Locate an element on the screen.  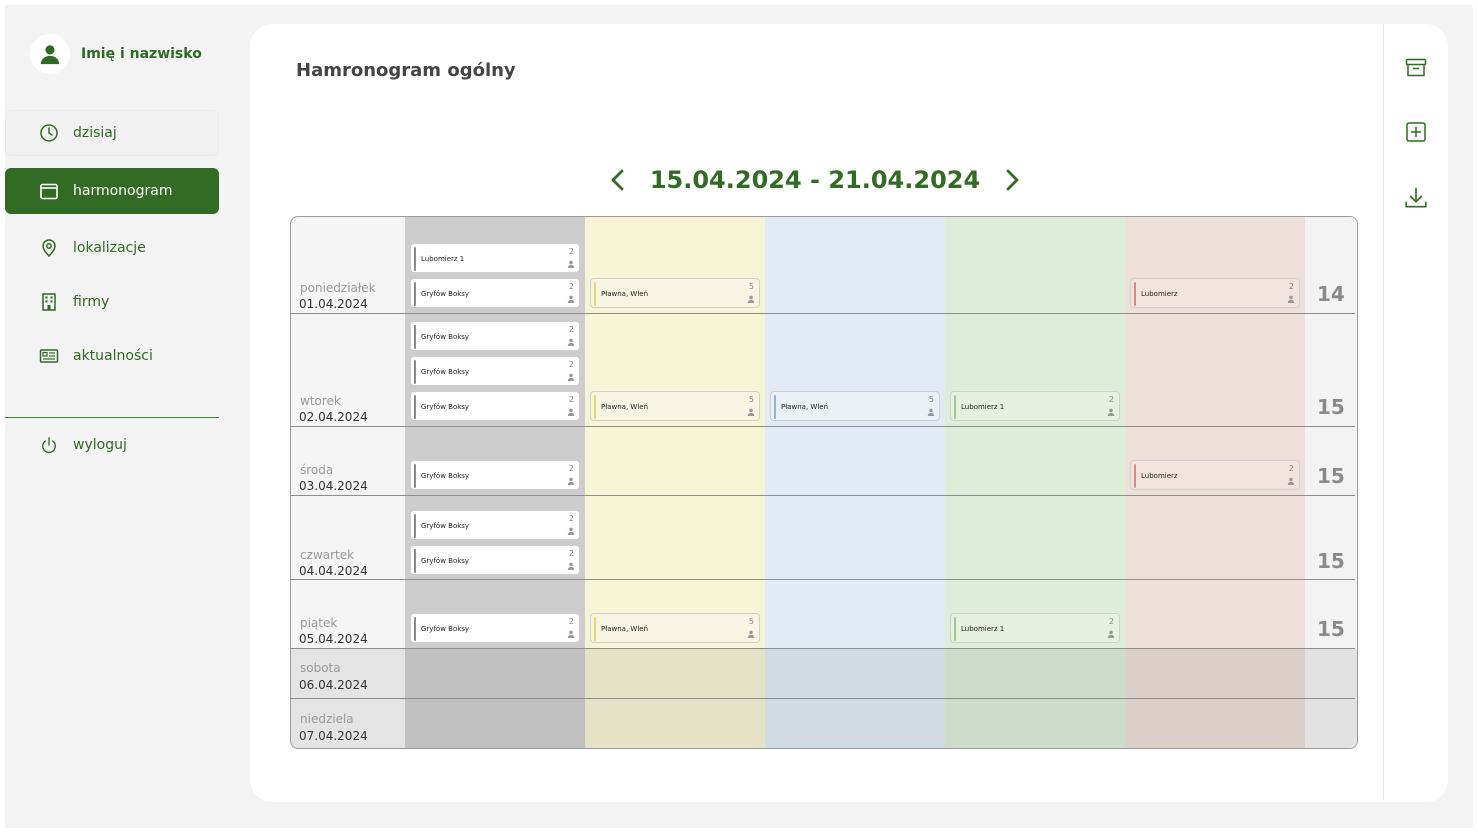
building-icon is located at coordinates (49, 302).